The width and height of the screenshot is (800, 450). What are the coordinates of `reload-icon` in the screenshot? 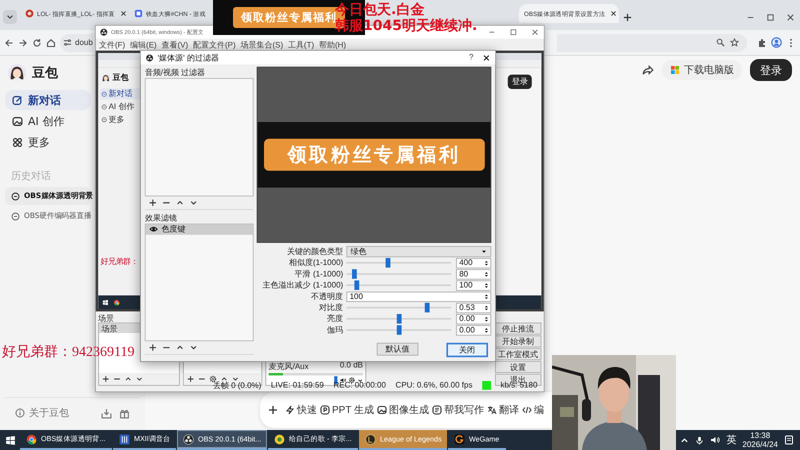 It's located at (37, 43).